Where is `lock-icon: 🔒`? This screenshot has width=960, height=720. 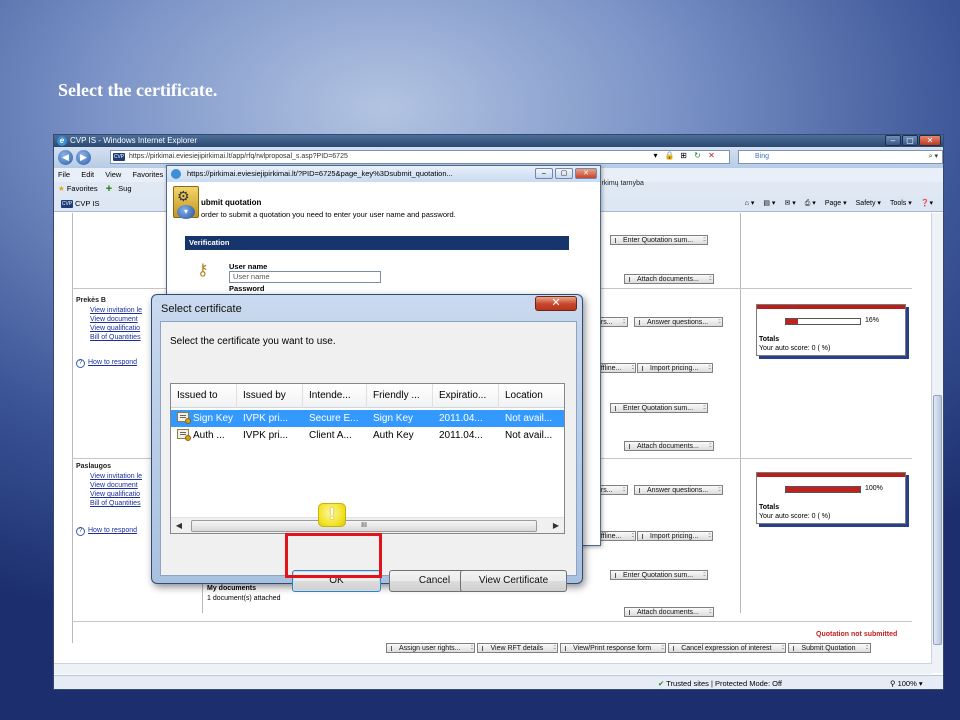 lock-icon: 🔒 is located at coordinates (669, 156).